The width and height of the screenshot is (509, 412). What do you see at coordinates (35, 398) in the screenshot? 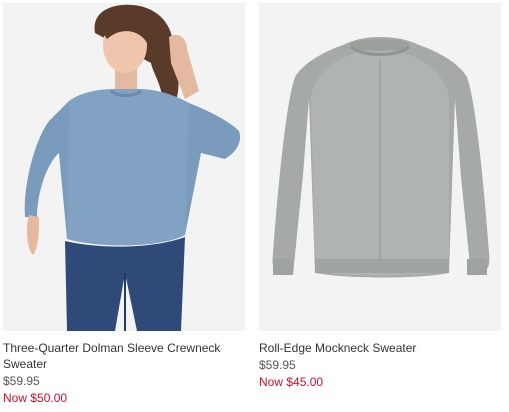
I see `sale-price: Now $50.00` at bounding box center [35, 398].